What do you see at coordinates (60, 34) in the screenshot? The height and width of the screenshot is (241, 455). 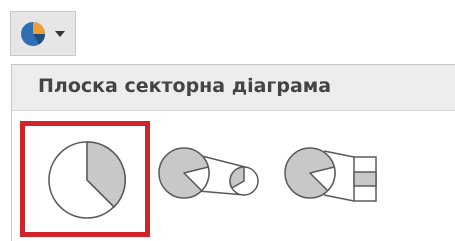 I see `chevron-down-icon` at bounding box center [60, 34].